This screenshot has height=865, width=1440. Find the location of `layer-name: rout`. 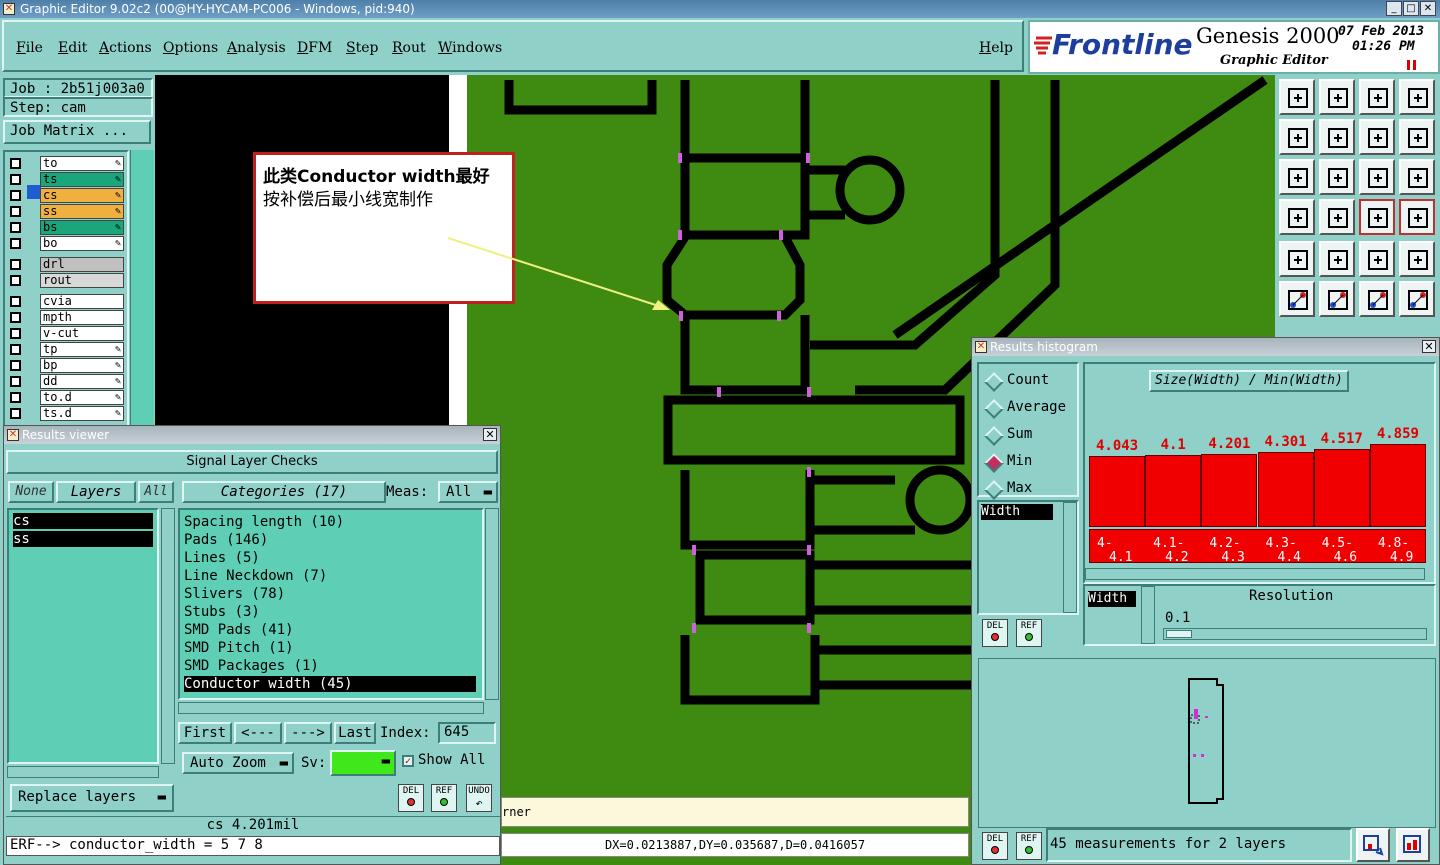

layer-name: rout is located at coordinates (82, 280).